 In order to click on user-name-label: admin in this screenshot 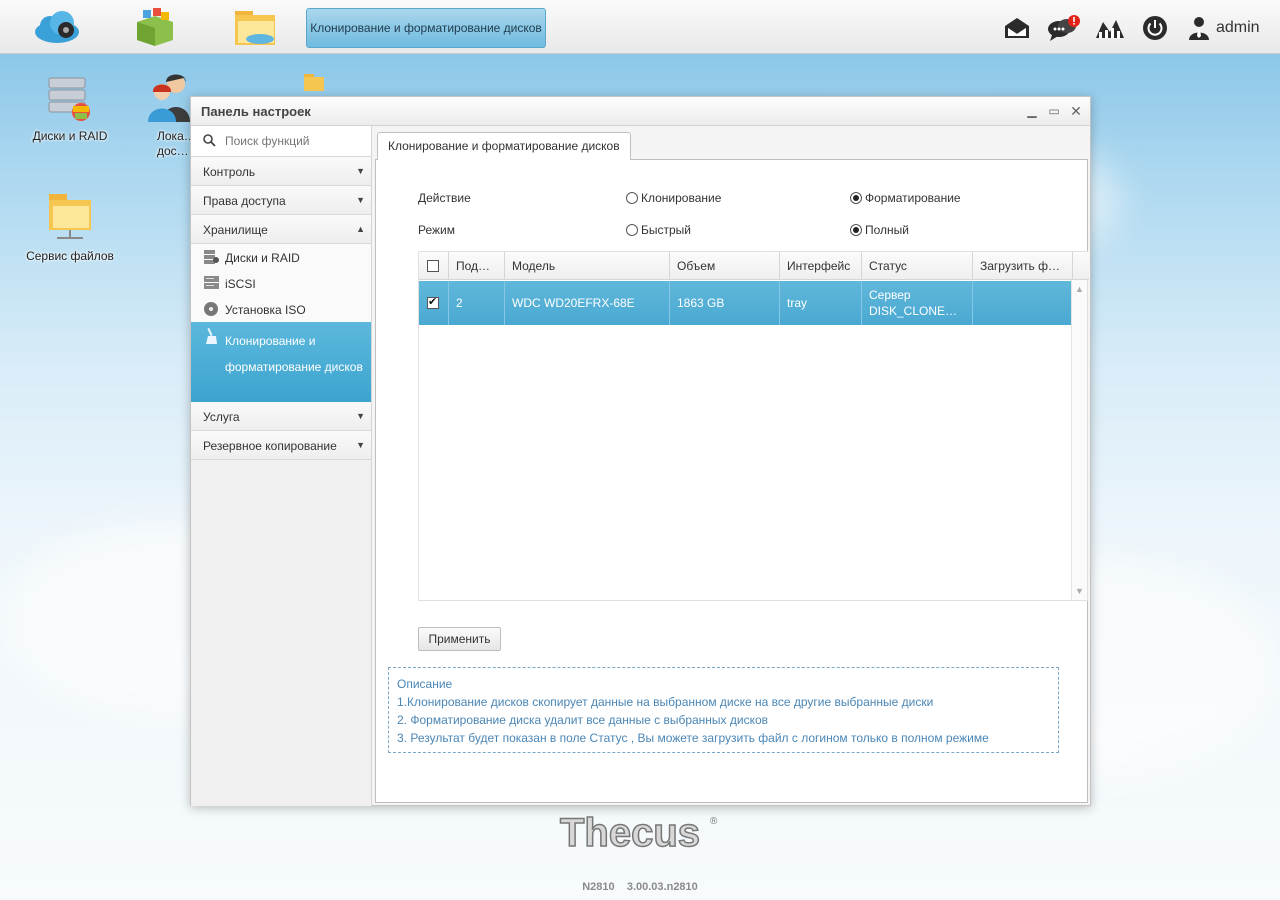, I will do `click(1238, 27)`.